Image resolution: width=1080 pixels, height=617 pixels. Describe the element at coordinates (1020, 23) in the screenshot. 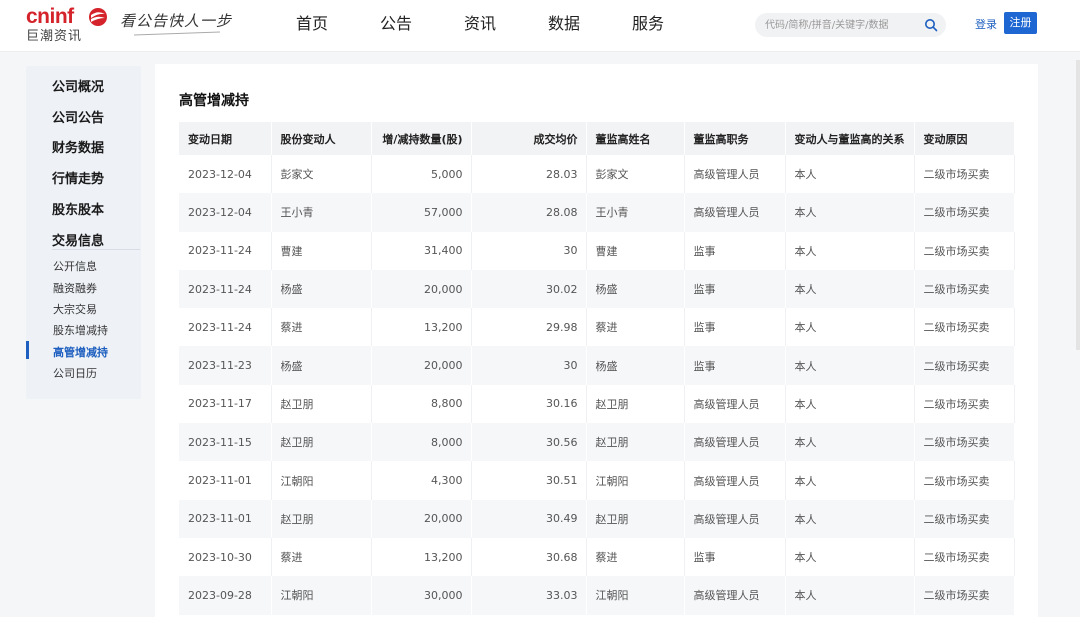

I see `register-button: 注册` at that location.